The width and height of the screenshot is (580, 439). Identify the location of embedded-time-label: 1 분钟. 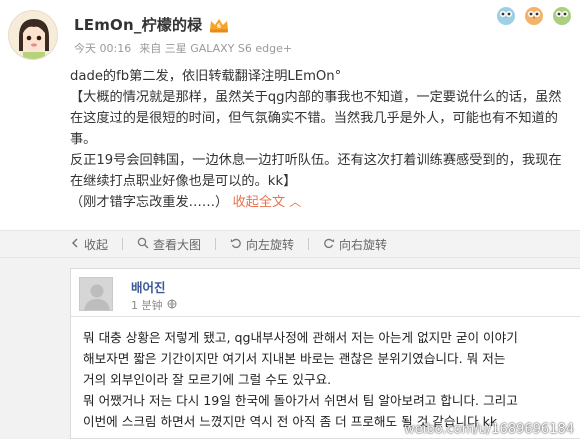
(147, 305).